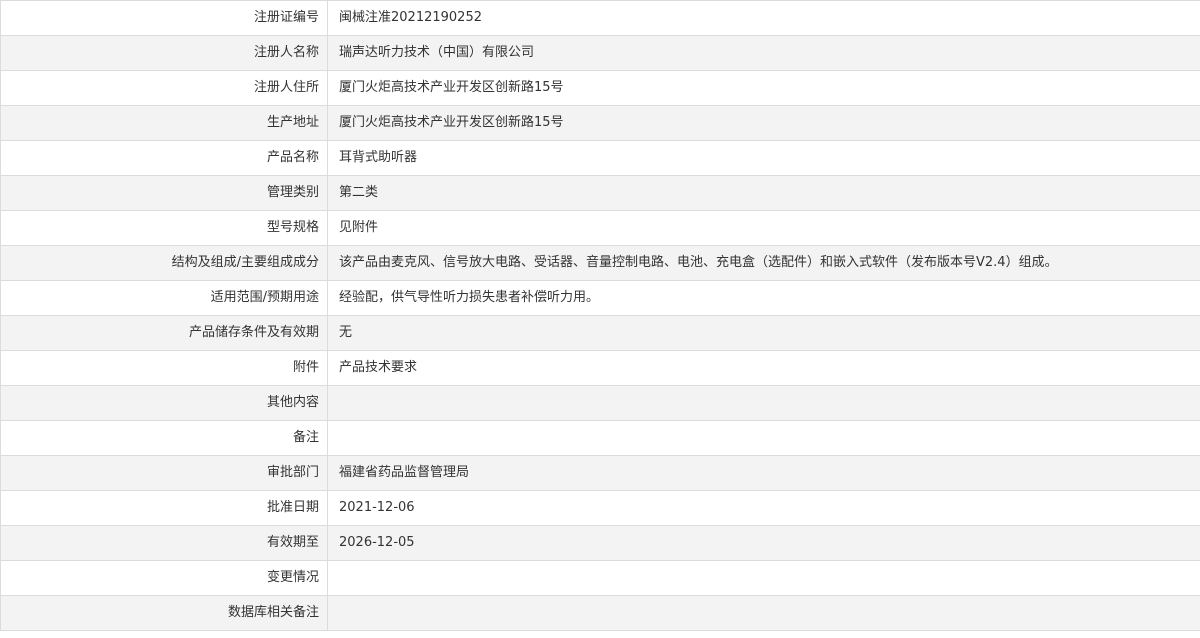  What do you see at coordinates (763, 368) in the screenshot?
I see `field-value: 产品技术要求` at bounding box center [763, 368].